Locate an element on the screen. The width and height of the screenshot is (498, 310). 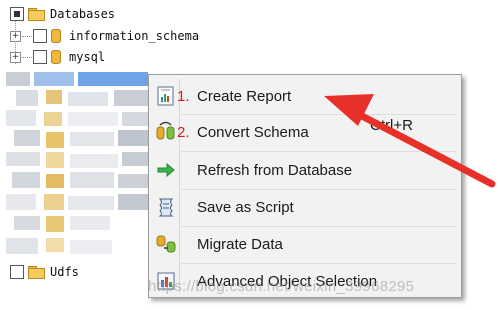
tree-item-udfs: Udfs is located at coordinates (44, 272).